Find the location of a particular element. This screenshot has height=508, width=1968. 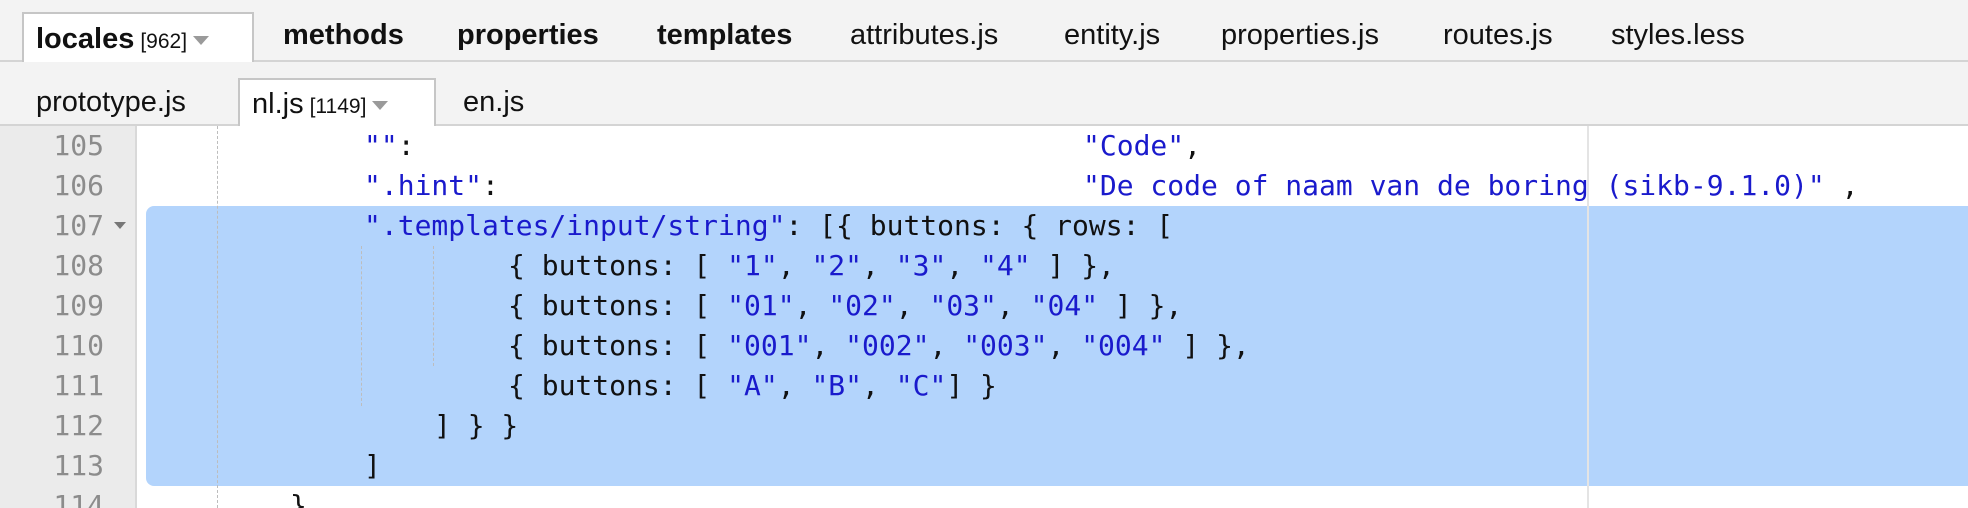

code-line-114: 114 }, is located at coordinates (984, 497).